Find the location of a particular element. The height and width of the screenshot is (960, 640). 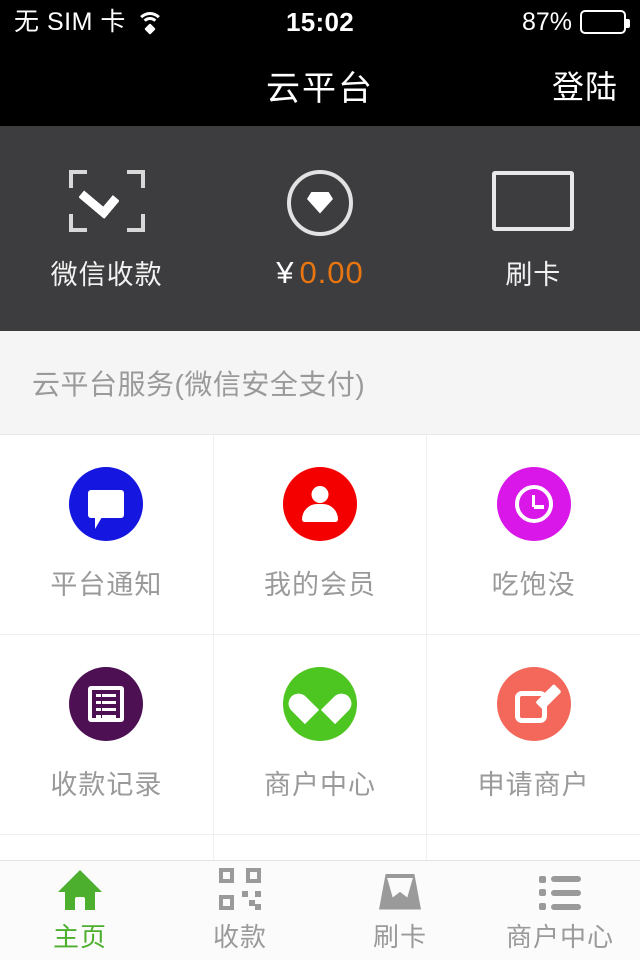

grid-item-payment-records: 收款记录 is located at coordinates (107, 734).